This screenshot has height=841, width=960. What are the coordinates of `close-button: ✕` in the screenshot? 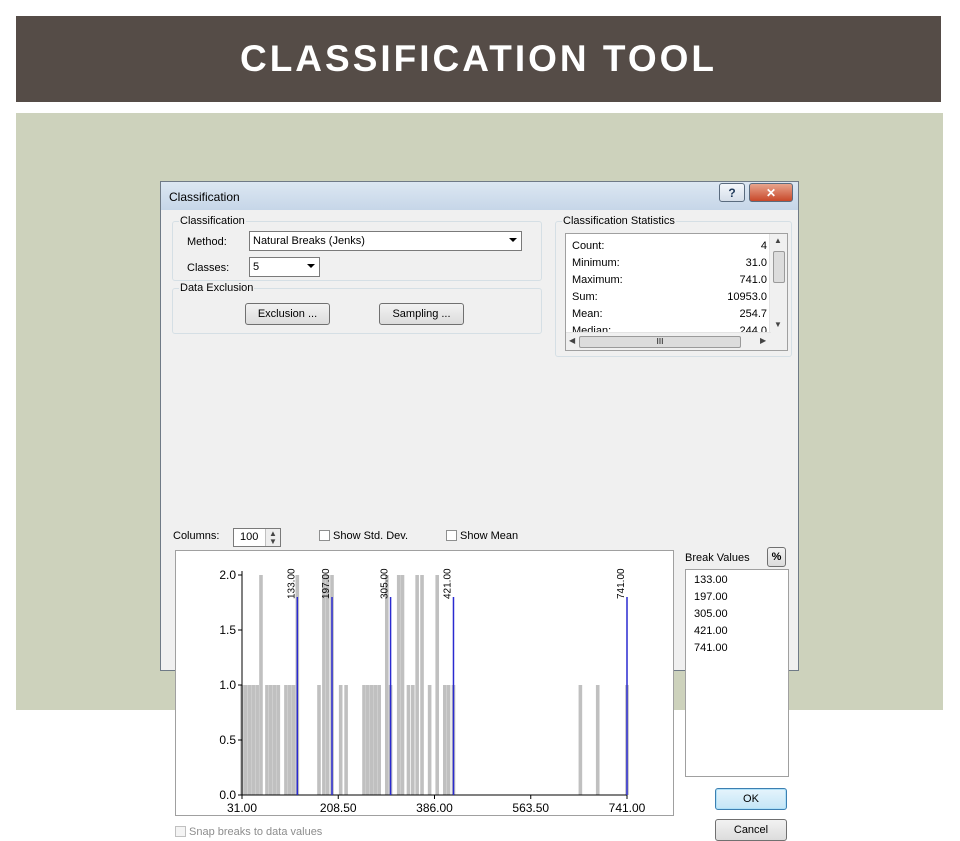 It's located at (771, 192).